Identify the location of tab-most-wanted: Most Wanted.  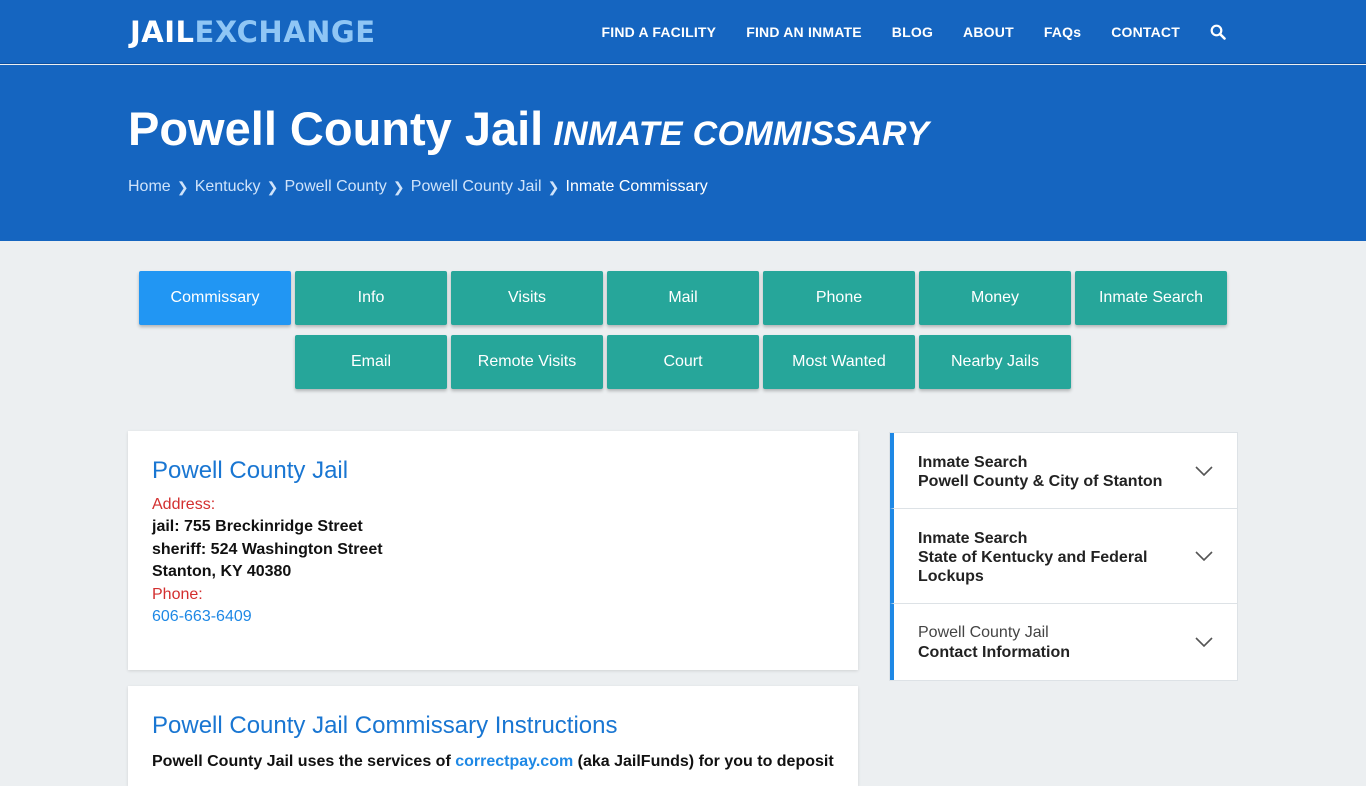
(839, 362).